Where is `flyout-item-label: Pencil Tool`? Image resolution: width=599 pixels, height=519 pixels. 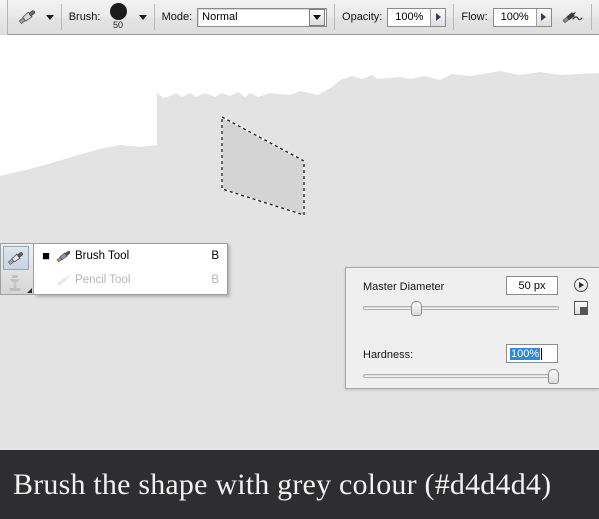 flyout-item-label: Pencil Tool is located at coordinates (103, 280).